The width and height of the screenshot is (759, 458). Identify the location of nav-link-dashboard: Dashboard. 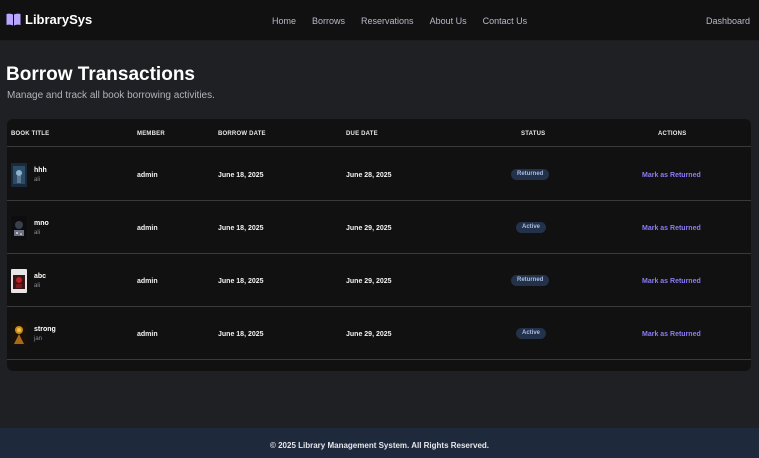
(728, 21).